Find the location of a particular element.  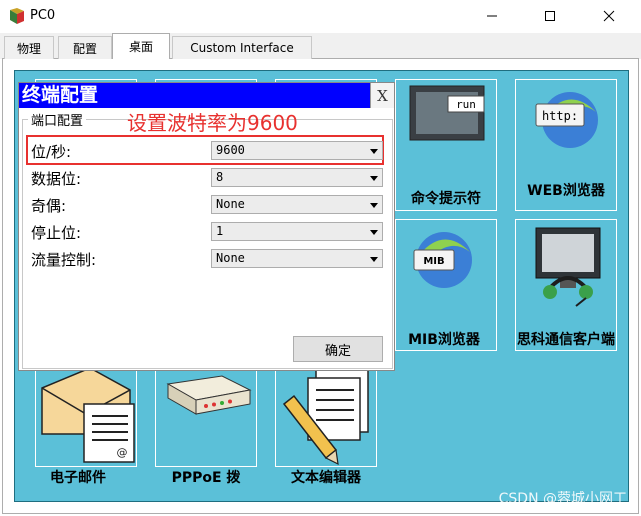

data-bits-value: 8 is located at coordinates (220, 177).